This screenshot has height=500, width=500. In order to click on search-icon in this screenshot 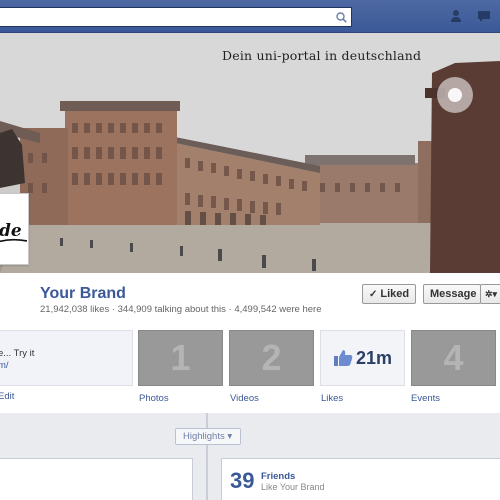, I will do `click(341, 17)`.